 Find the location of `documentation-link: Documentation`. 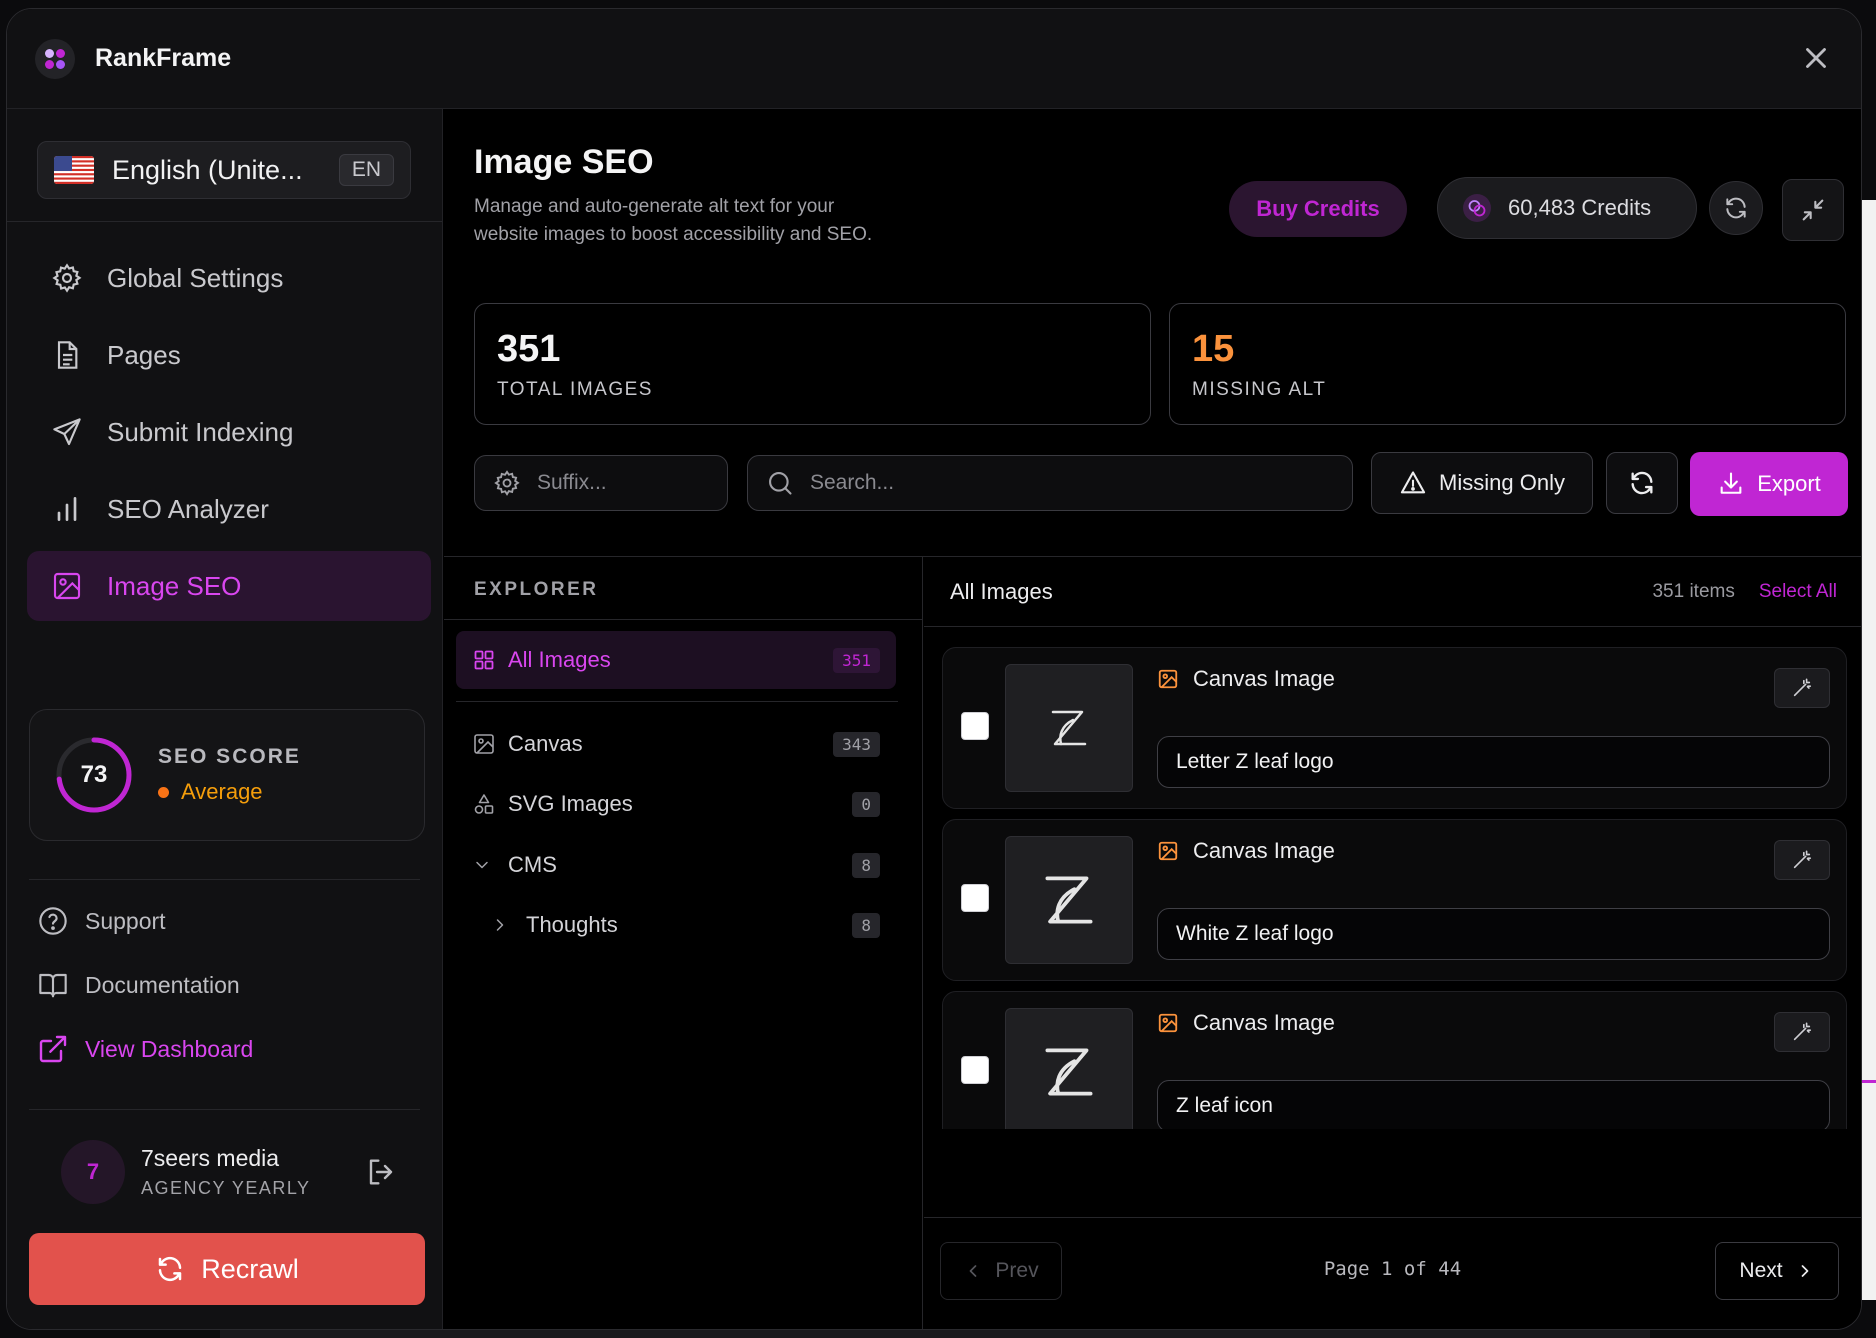

documentation-link: Documentation is located at coordinates (227, 985).